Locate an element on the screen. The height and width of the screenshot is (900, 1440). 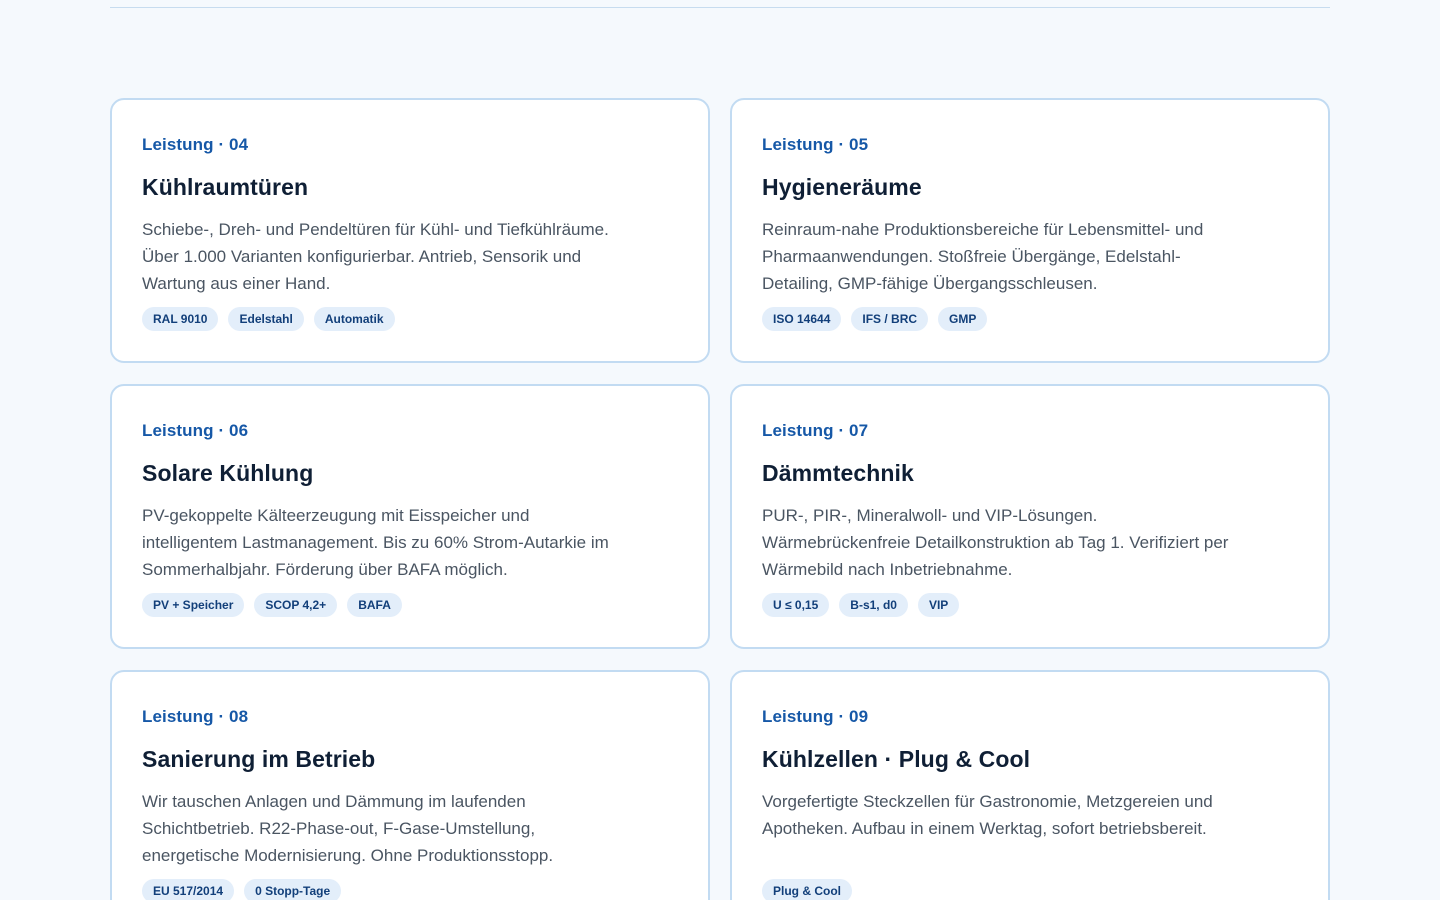
tag-list: PV + Speicher SCOP 4,2+ BAFA is located at coordinates (272, 605).